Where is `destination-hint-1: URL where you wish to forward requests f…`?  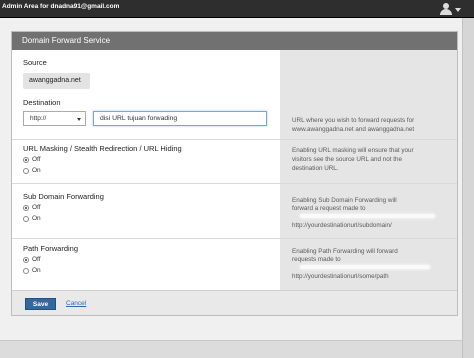
destination-hint-1: URL where you wish to forward requests f… is located at coordinates (353, 120).